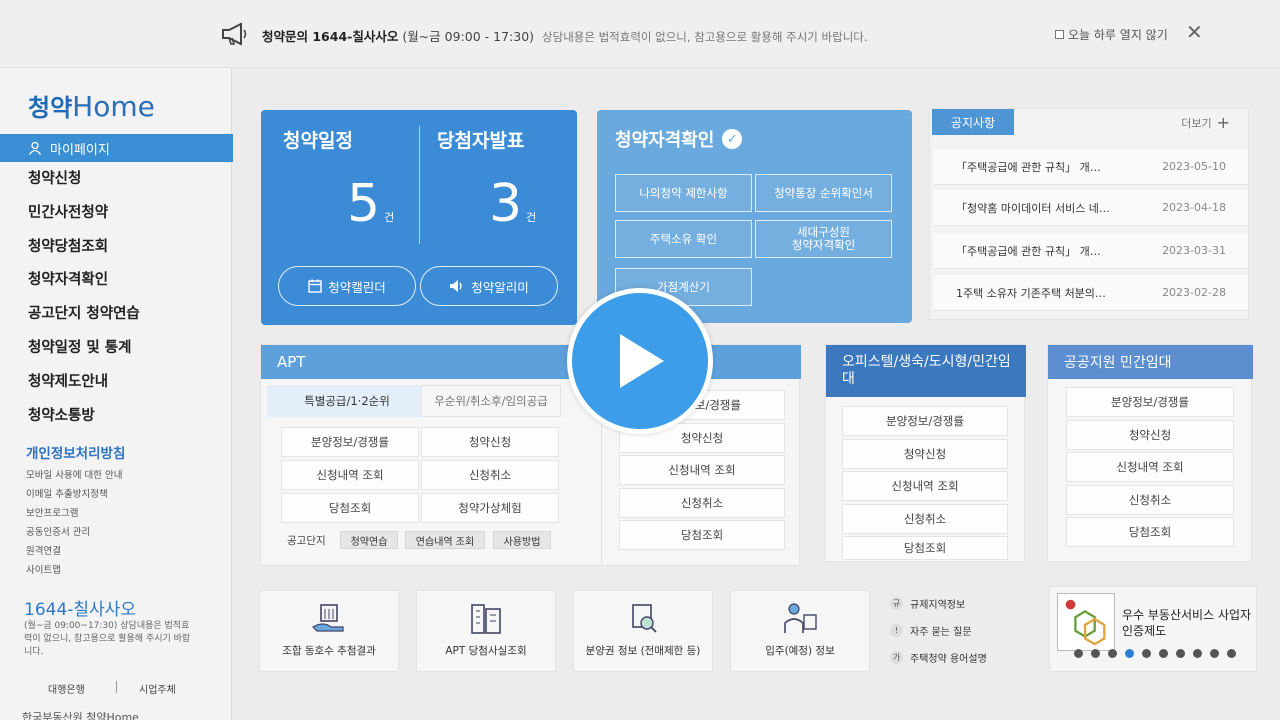 This screenshot has height=720, width=1280. Describe the element at coordinates (74, 551) in the screenshot. I see `sublink-remote: 원격연결` at that location.